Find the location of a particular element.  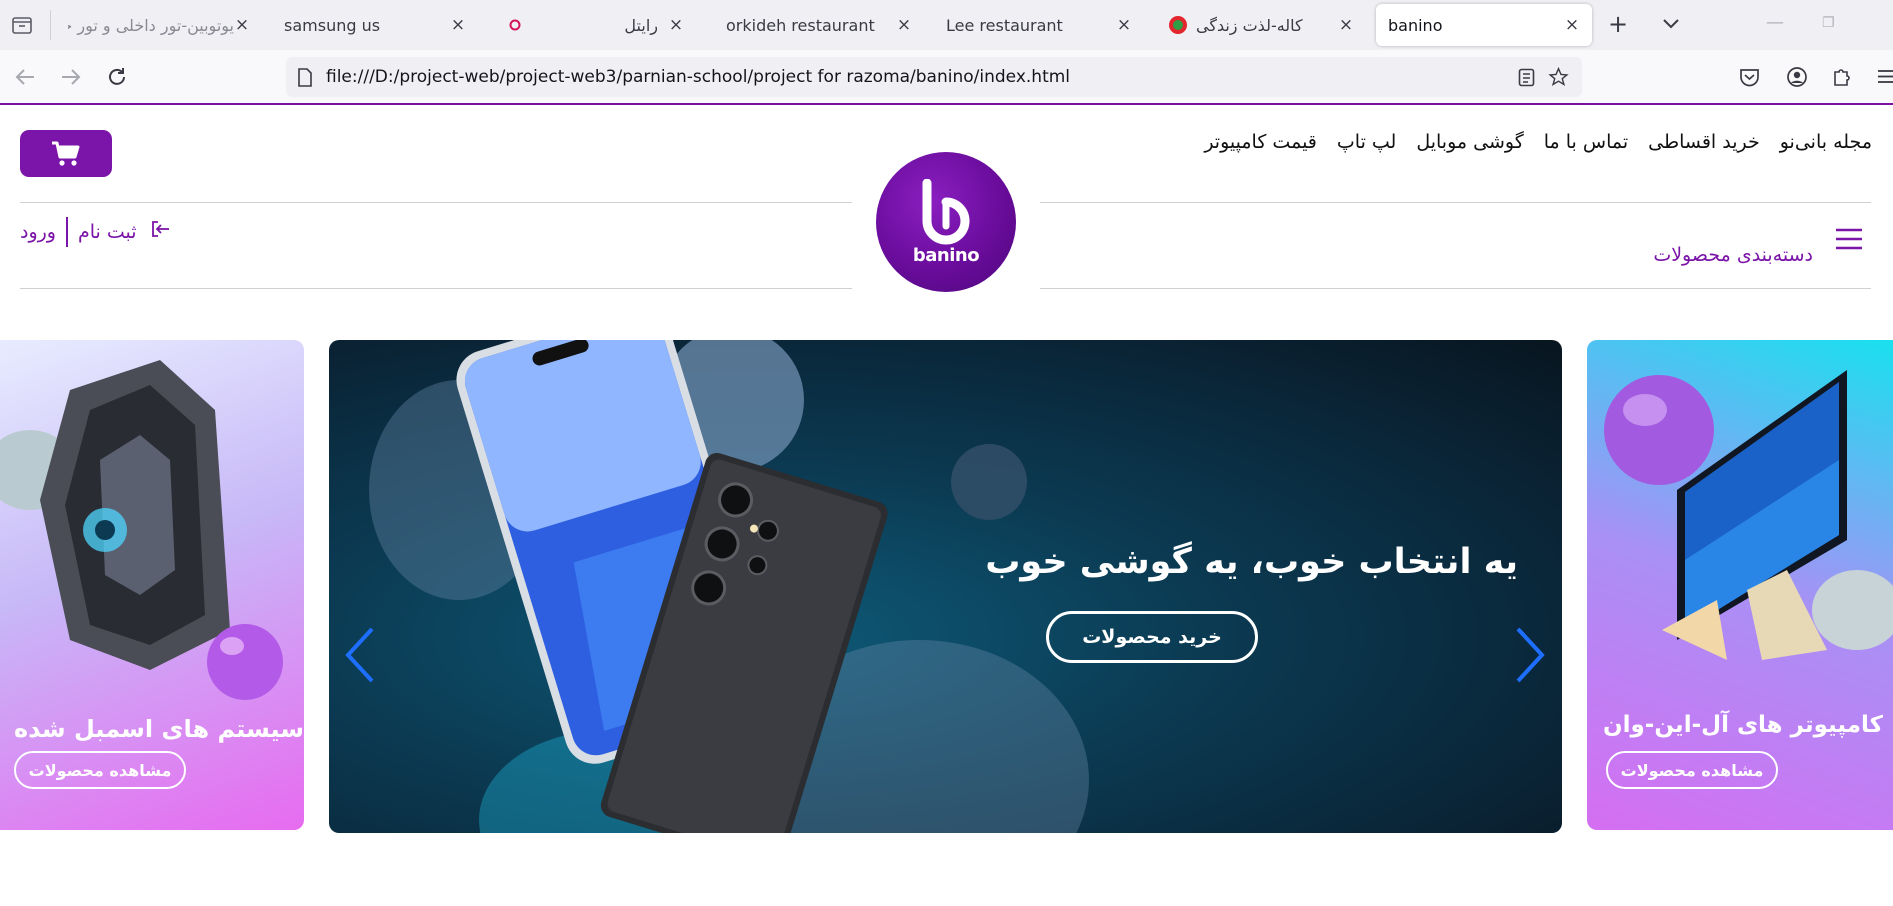

cart-button is located at coordinates (66, 153).